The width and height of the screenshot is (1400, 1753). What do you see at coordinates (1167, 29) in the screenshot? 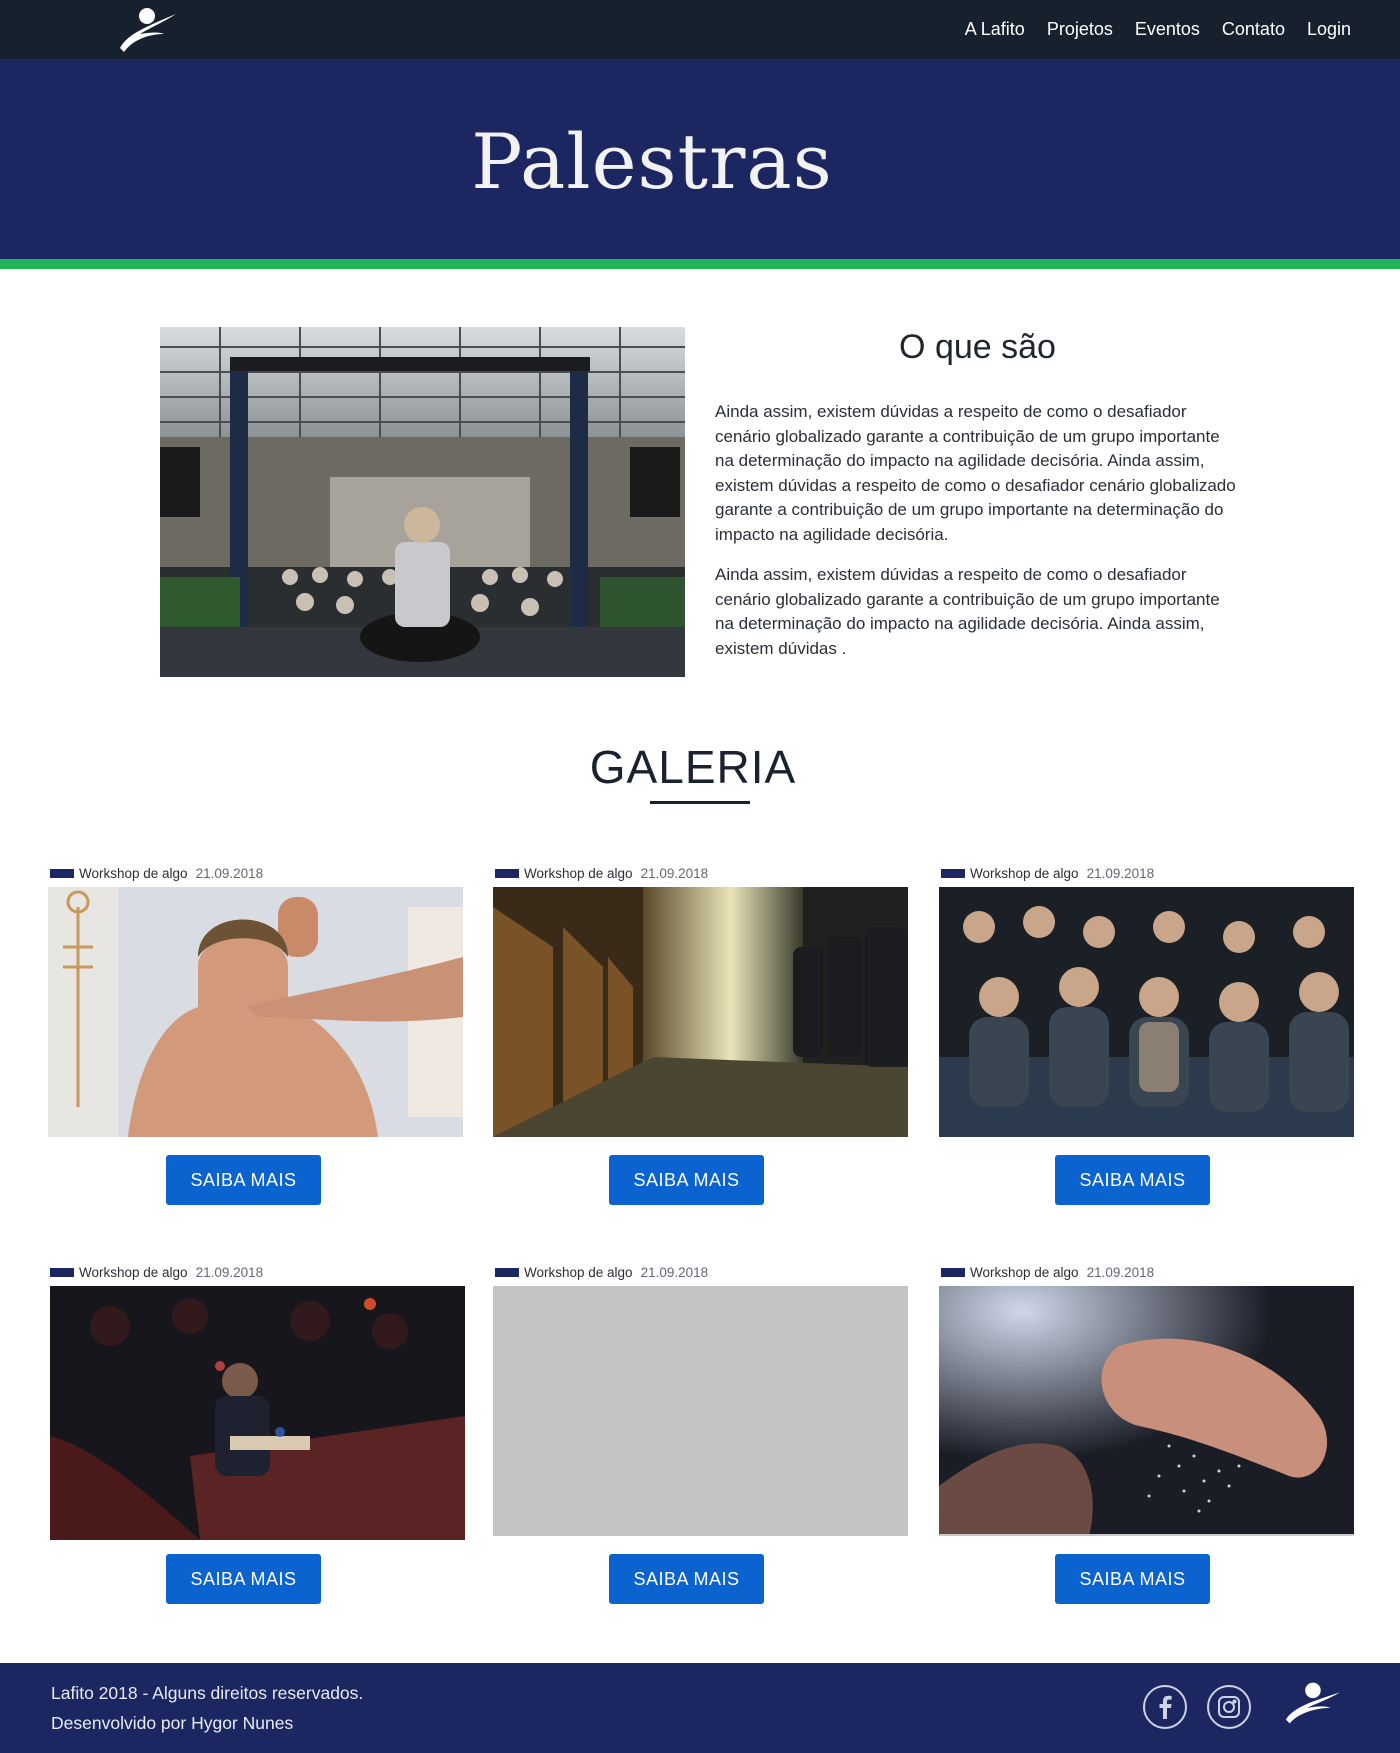
I see `nav-link-eventos: Eventos` at bounding box center [1167, 29].